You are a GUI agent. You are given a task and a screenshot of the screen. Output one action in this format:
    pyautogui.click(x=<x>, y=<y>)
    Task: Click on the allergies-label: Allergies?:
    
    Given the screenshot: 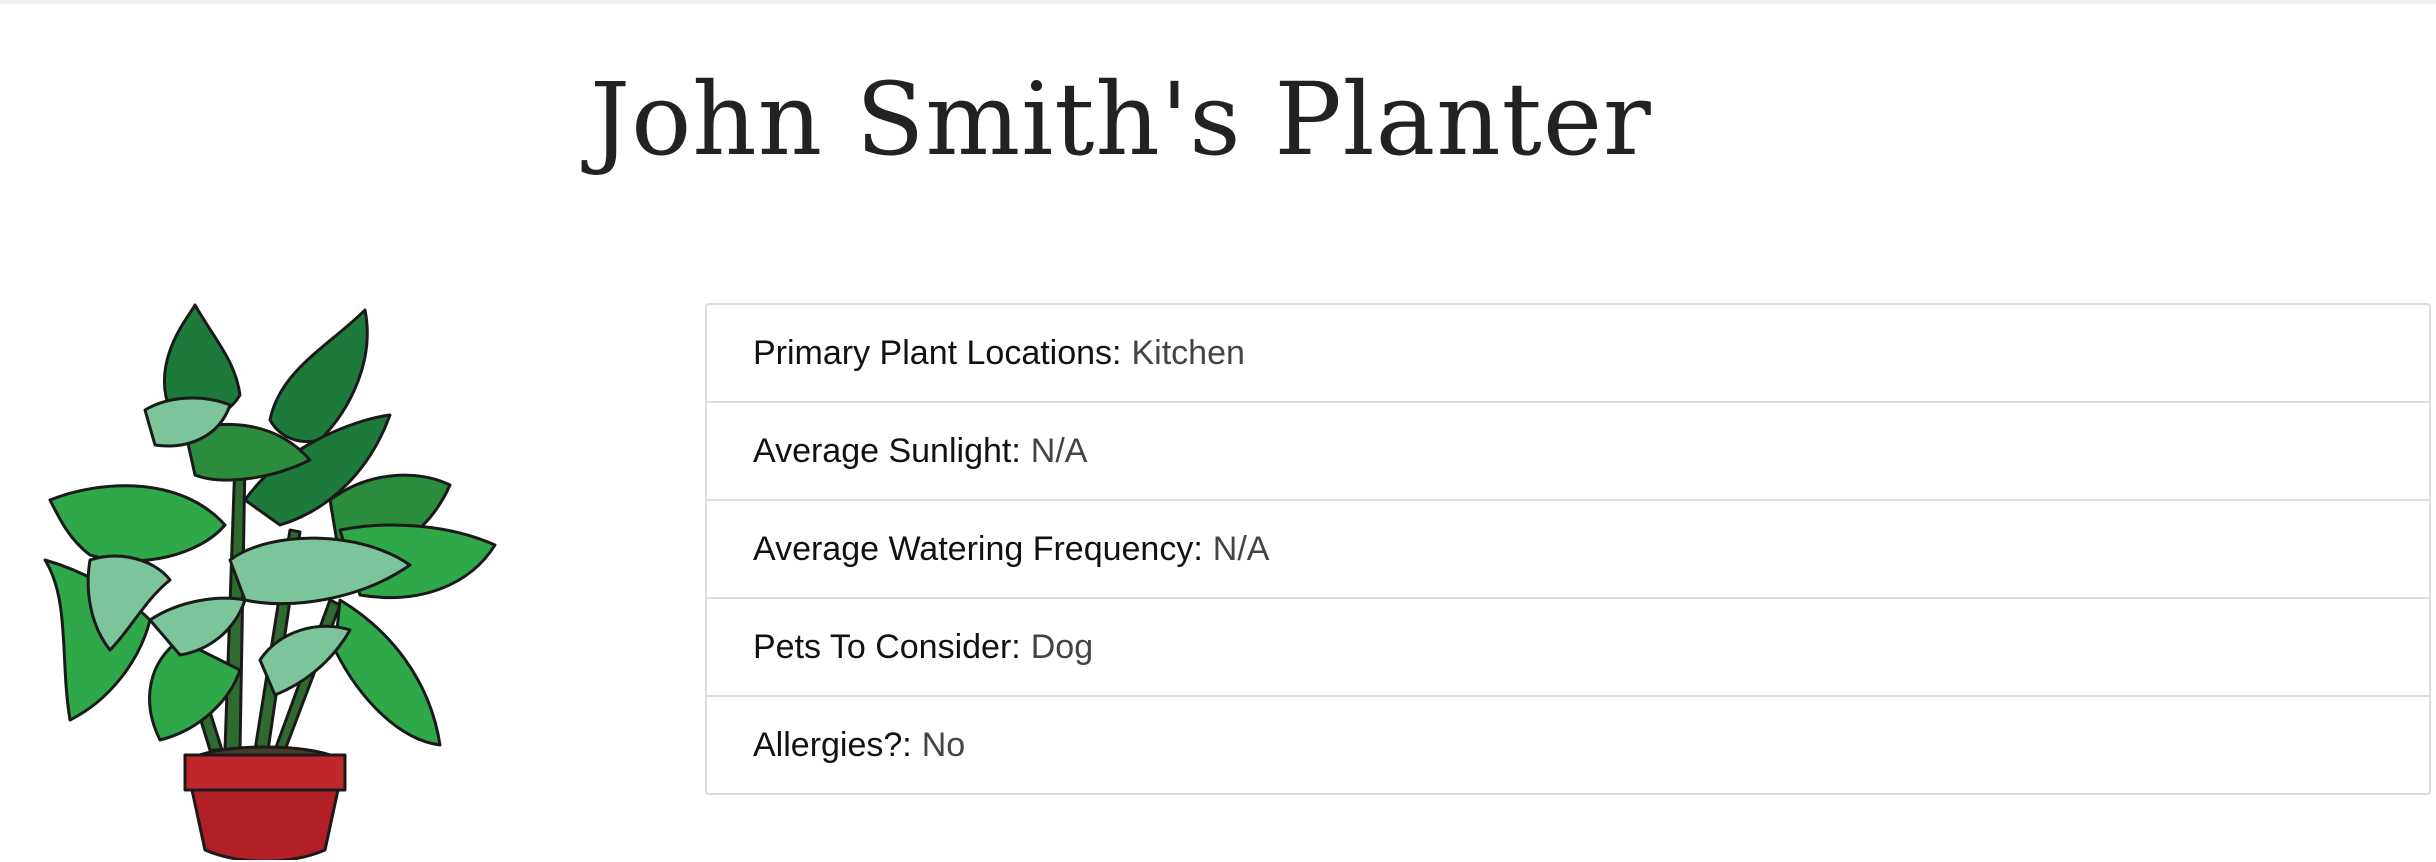 What is the action you would take?
    pyautogui.click(x=832, y=744)
    